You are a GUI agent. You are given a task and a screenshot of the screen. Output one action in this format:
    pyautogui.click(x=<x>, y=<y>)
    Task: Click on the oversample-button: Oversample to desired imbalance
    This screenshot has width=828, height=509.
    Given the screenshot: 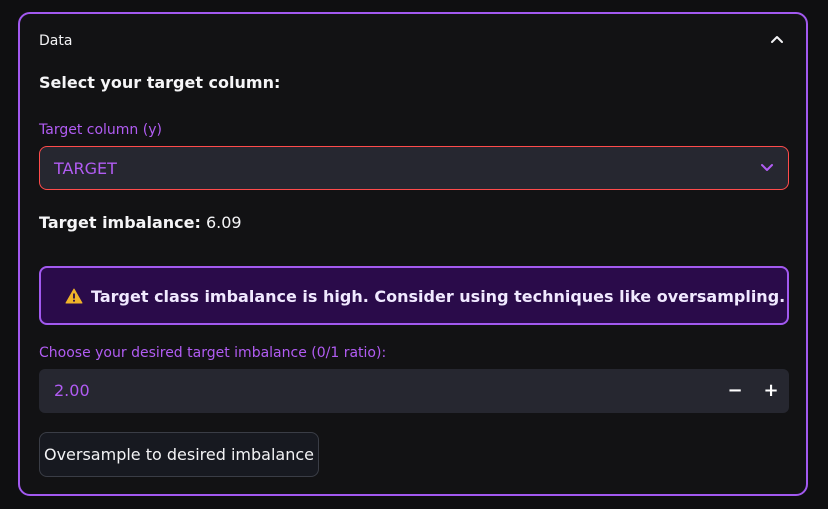 What is the action you would take?
    pyautogui.click(x=179, y=454)
    